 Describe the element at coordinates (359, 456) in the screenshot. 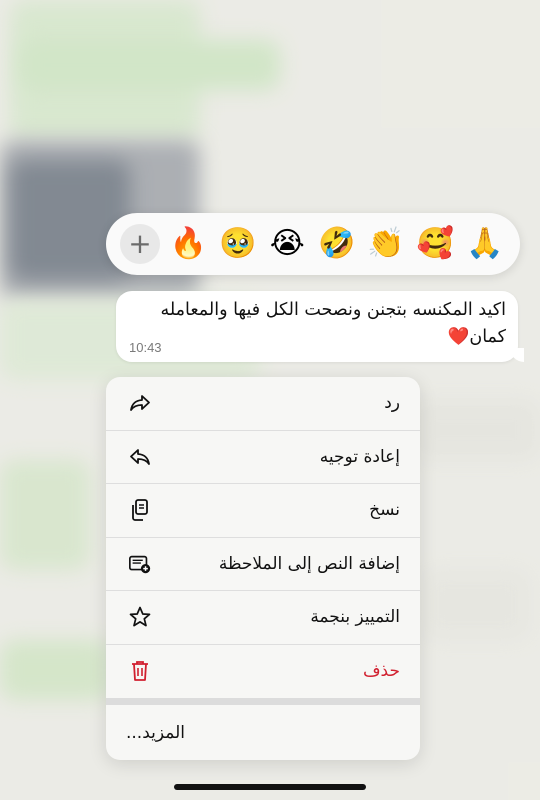

I see `menu-item-label: إعادة توجيه` at that location.